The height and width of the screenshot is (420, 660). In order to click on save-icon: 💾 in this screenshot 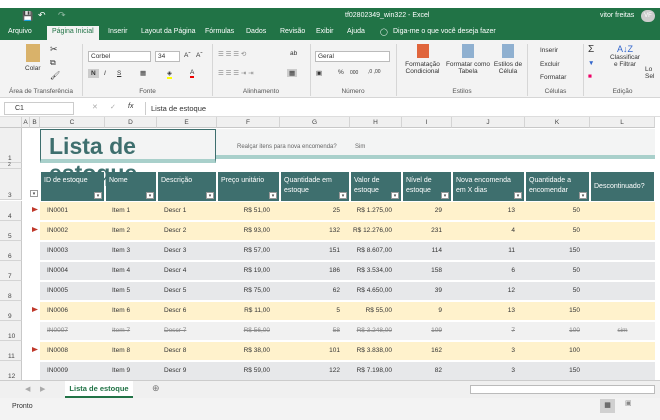, I will do `click(27, 16)`.